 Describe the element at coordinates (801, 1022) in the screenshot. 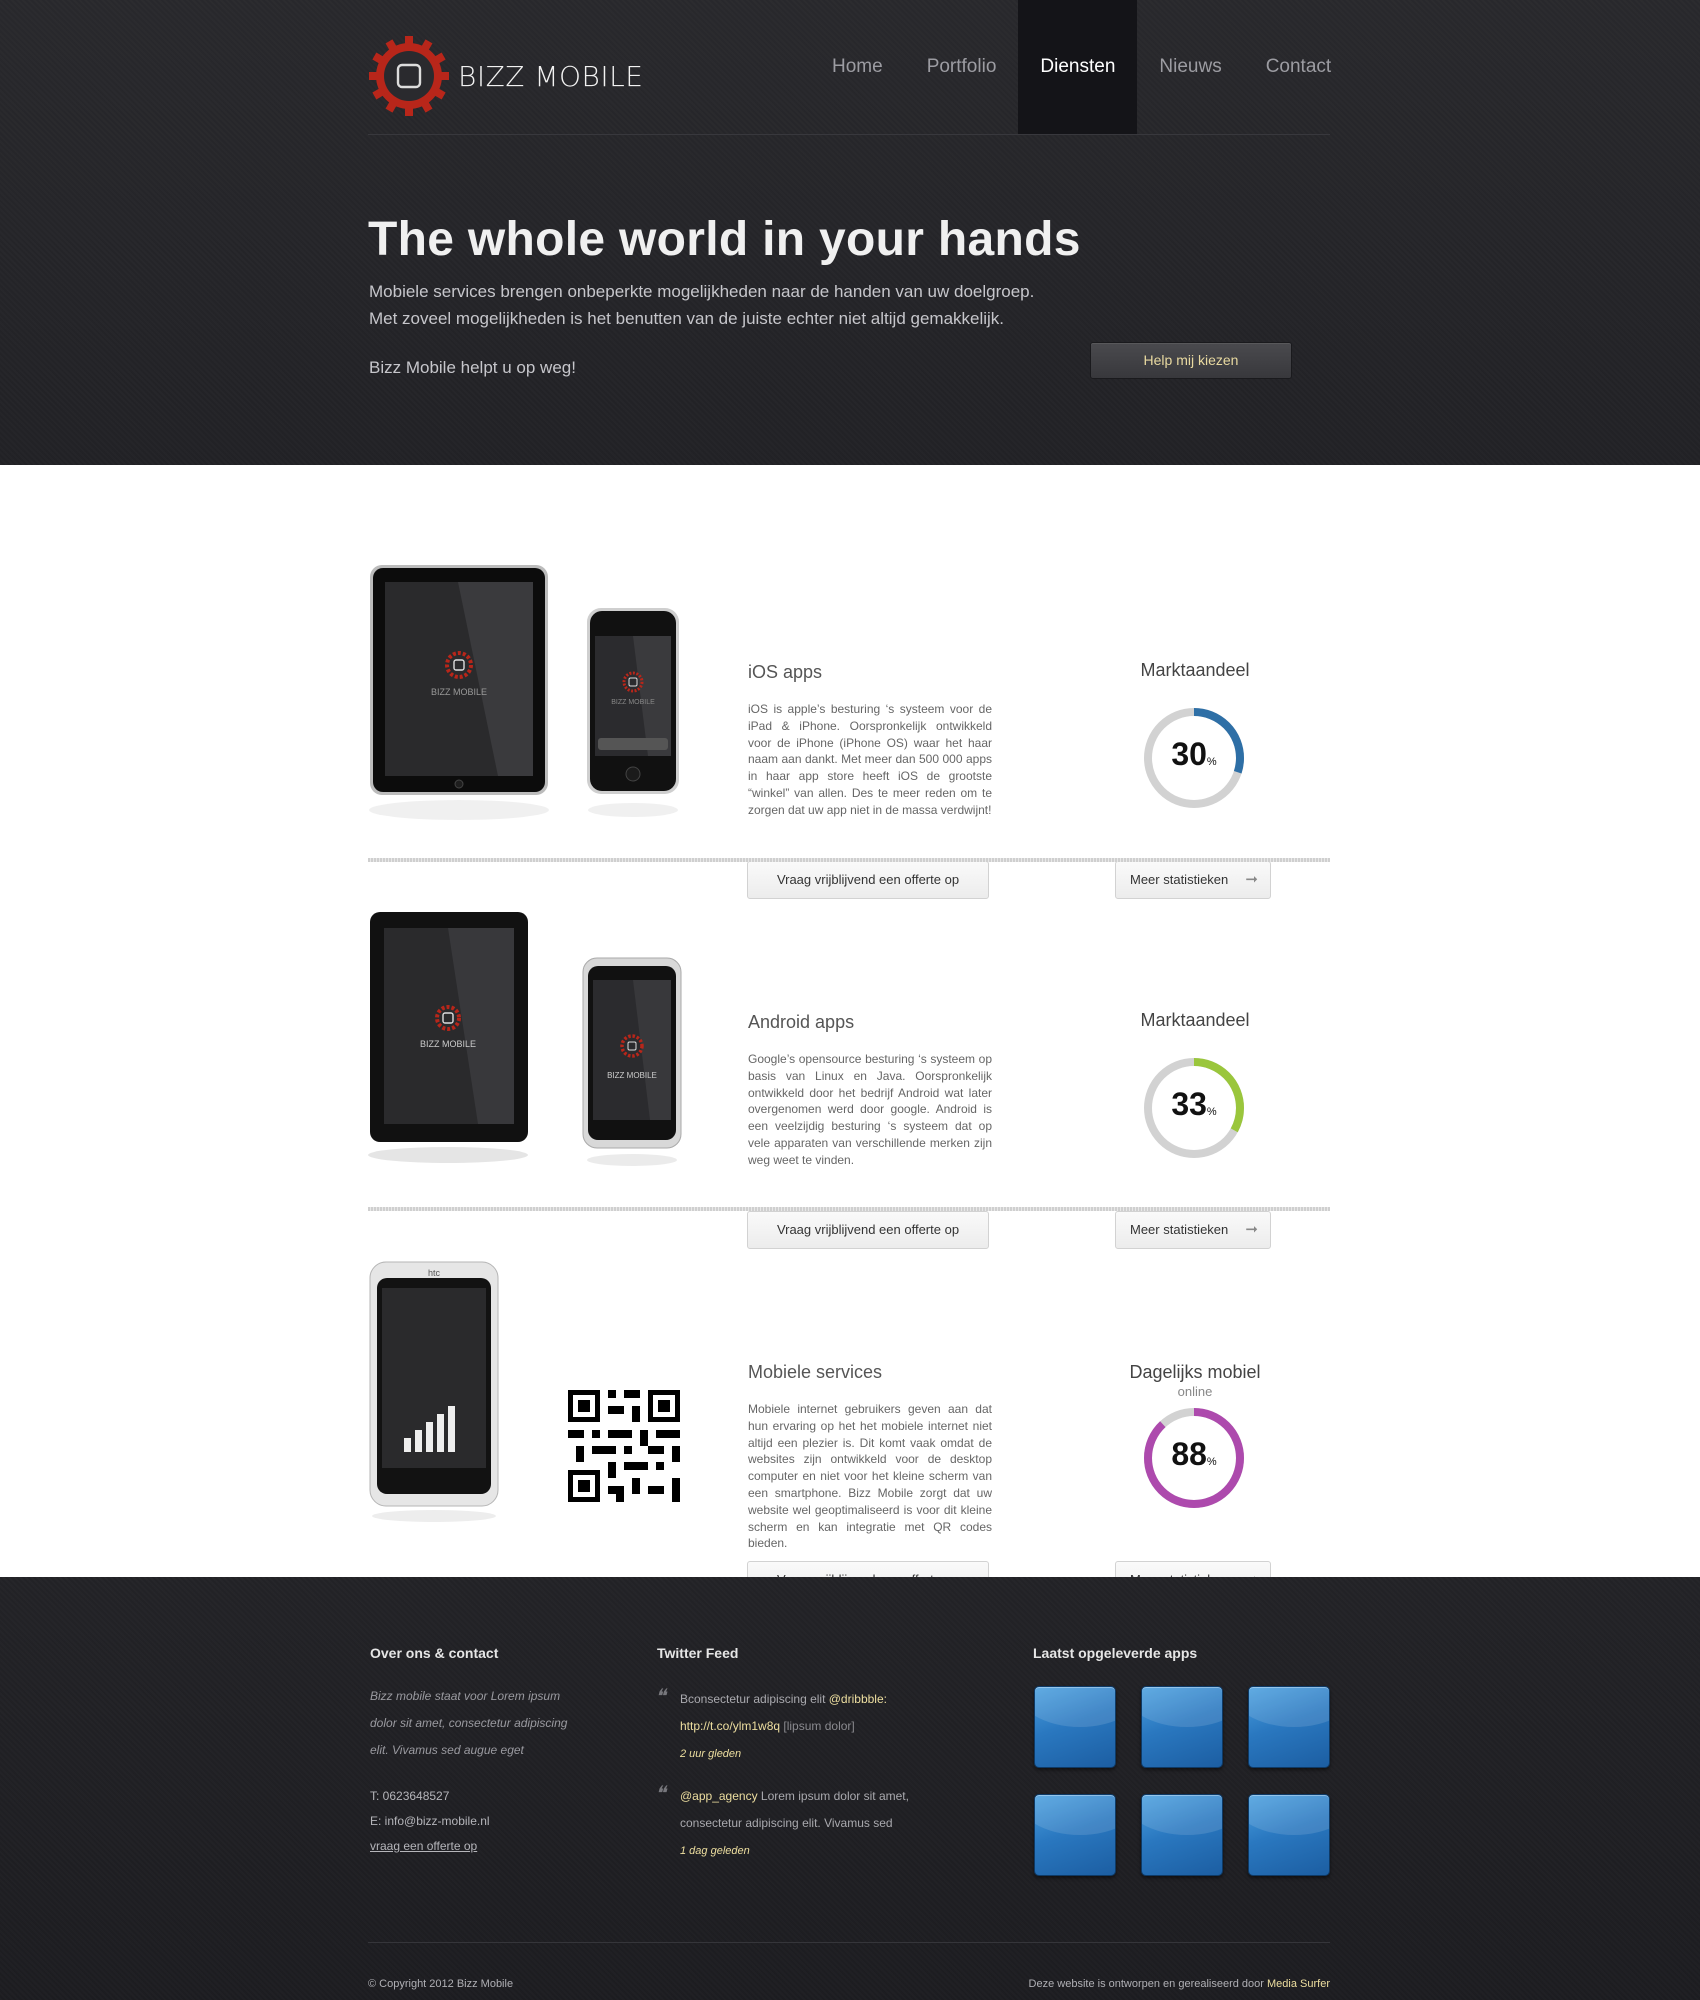

I see `service-title: Android apps` at that location.